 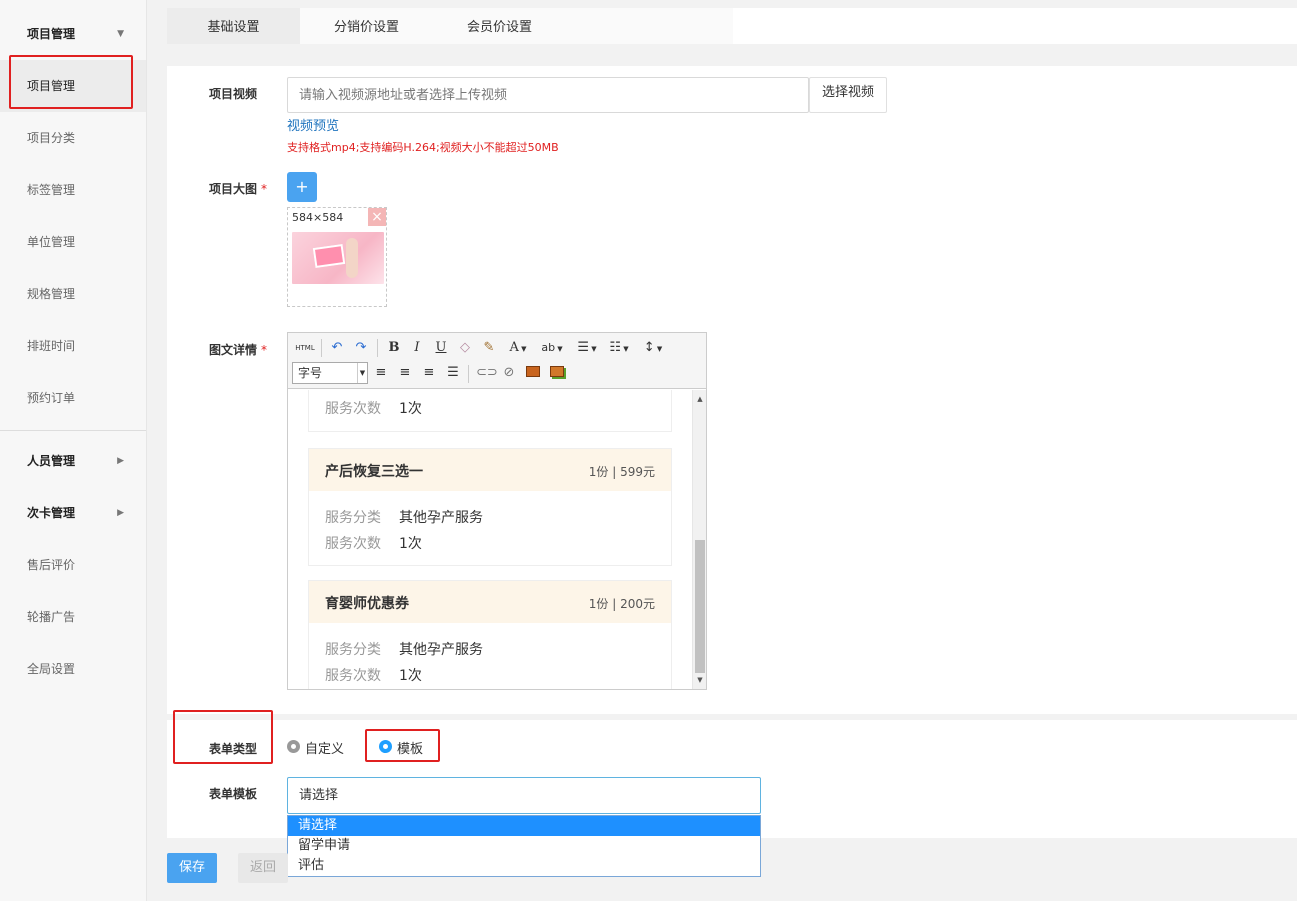 I want to click on image-label-text: 项目大图, so click(x=232, y=189).